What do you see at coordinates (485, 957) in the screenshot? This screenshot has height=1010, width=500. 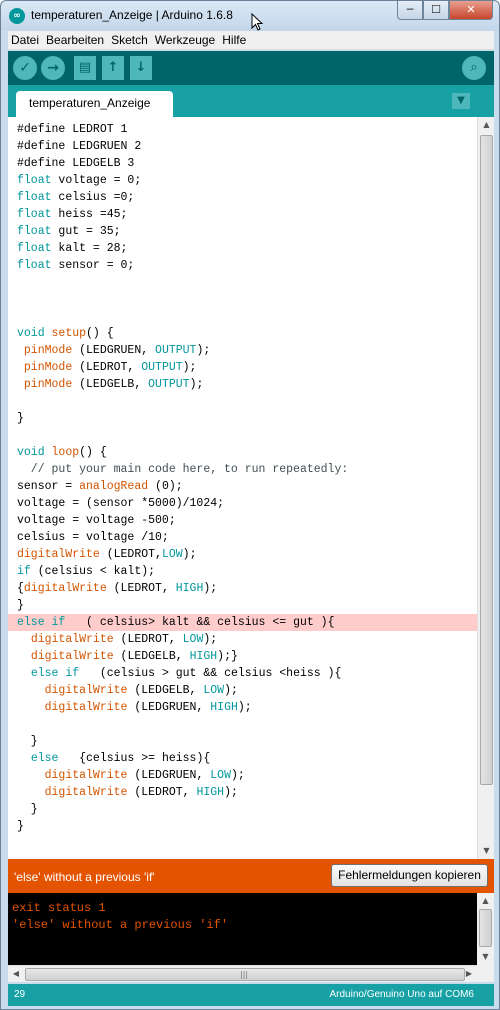 I see `console-scroll-down-arrow-icon: ▼` at bounding box center [485, 957].